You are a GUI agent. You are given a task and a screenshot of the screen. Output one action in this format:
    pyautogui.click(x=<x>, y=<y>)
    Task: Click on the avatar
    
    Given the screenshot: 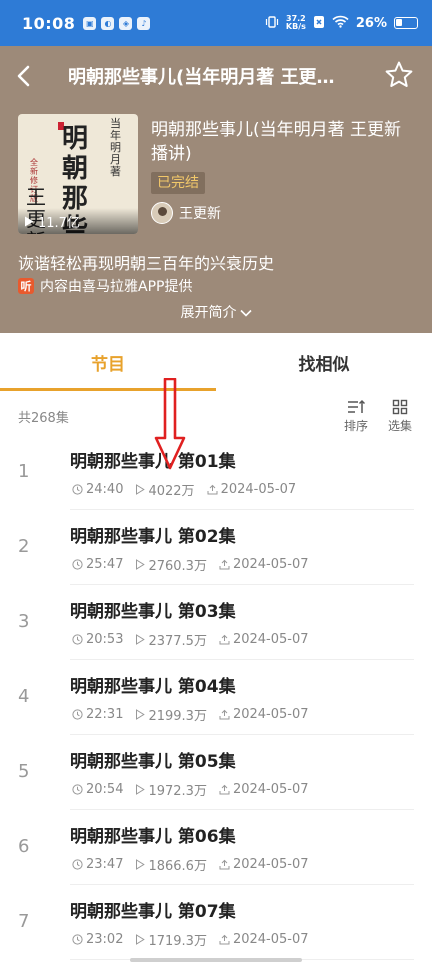 What is the action you would take?
    pyautogui.click(x=162, y=213)
    